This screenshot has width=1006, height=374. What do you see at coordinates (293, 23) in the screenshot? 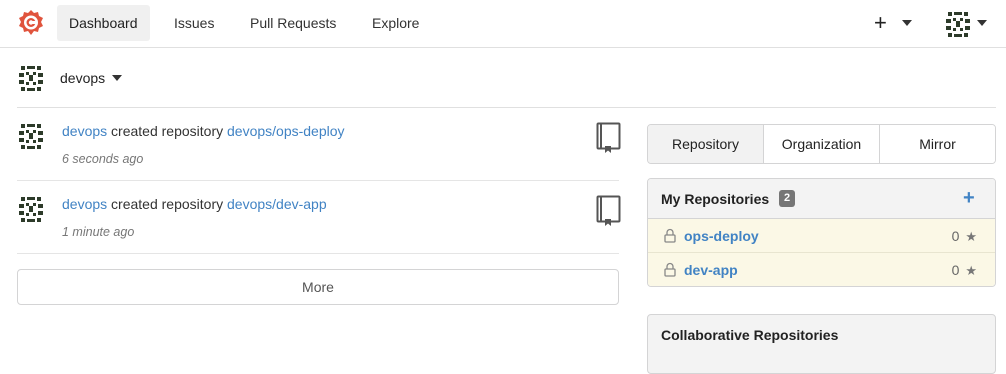
I see `nav-pull-requests: Pull Requests` at bounding box center [293, 23].